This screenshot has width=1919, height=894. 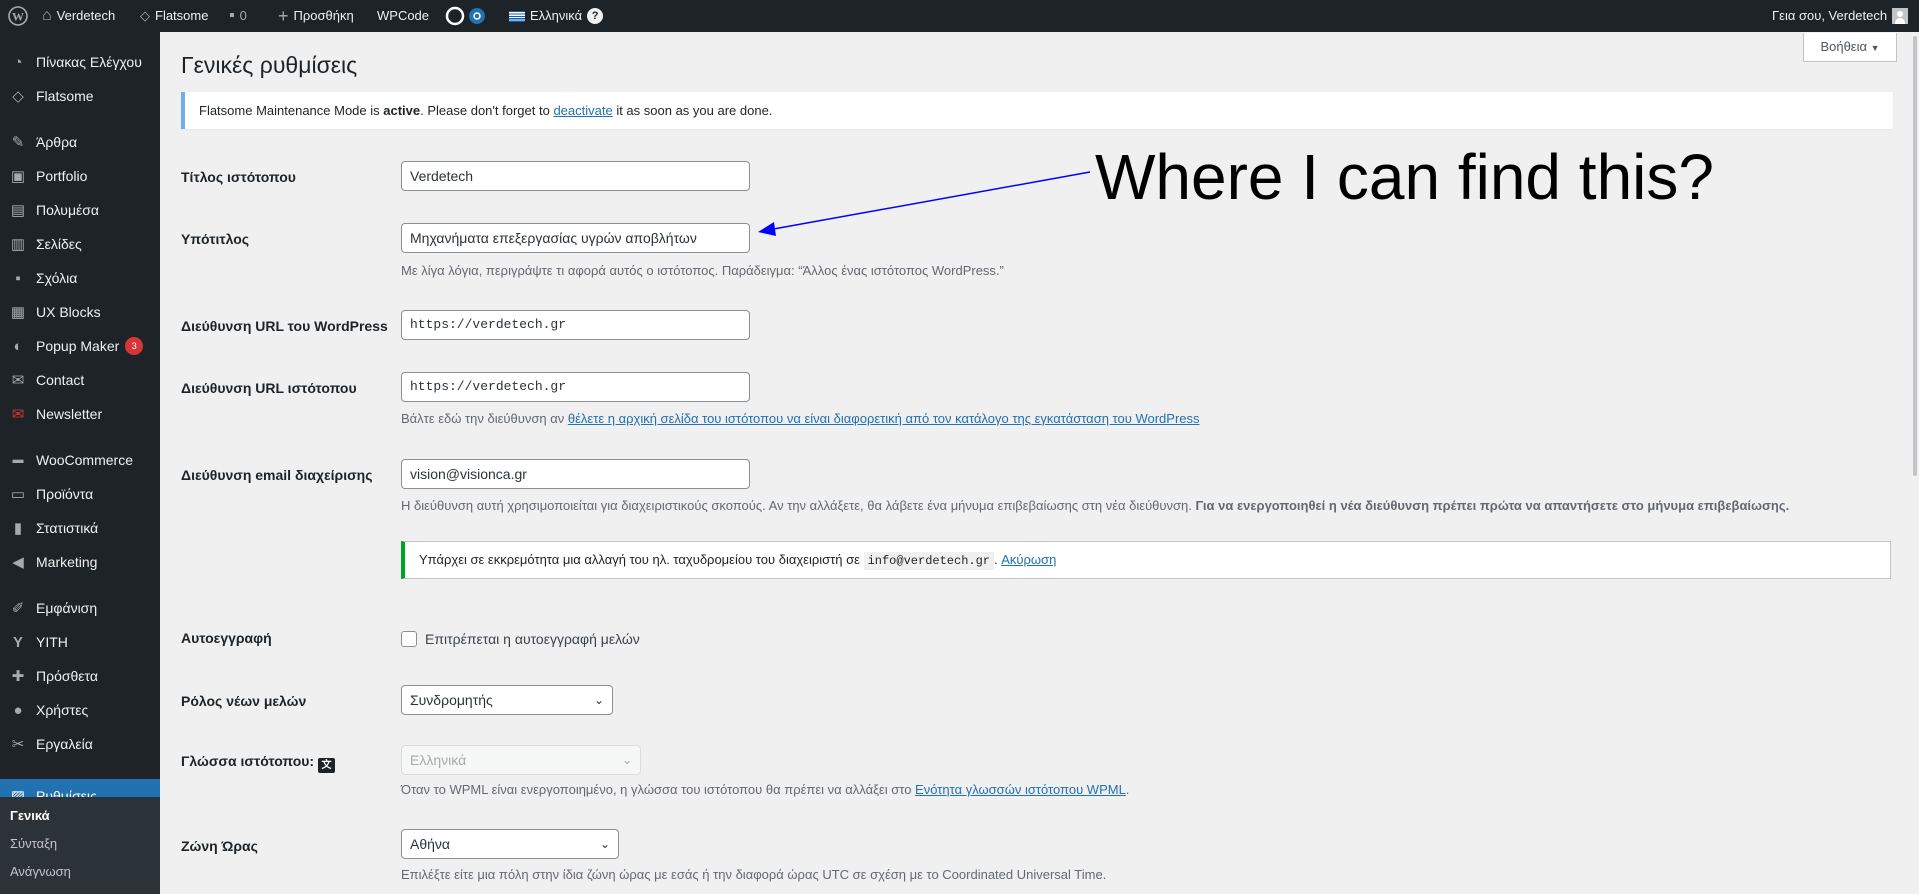 What do you see at coordinates (1404, 177) in the screenshot?
I see `annotation-text: Where I can find this?` at bounding box center [1404, 177].